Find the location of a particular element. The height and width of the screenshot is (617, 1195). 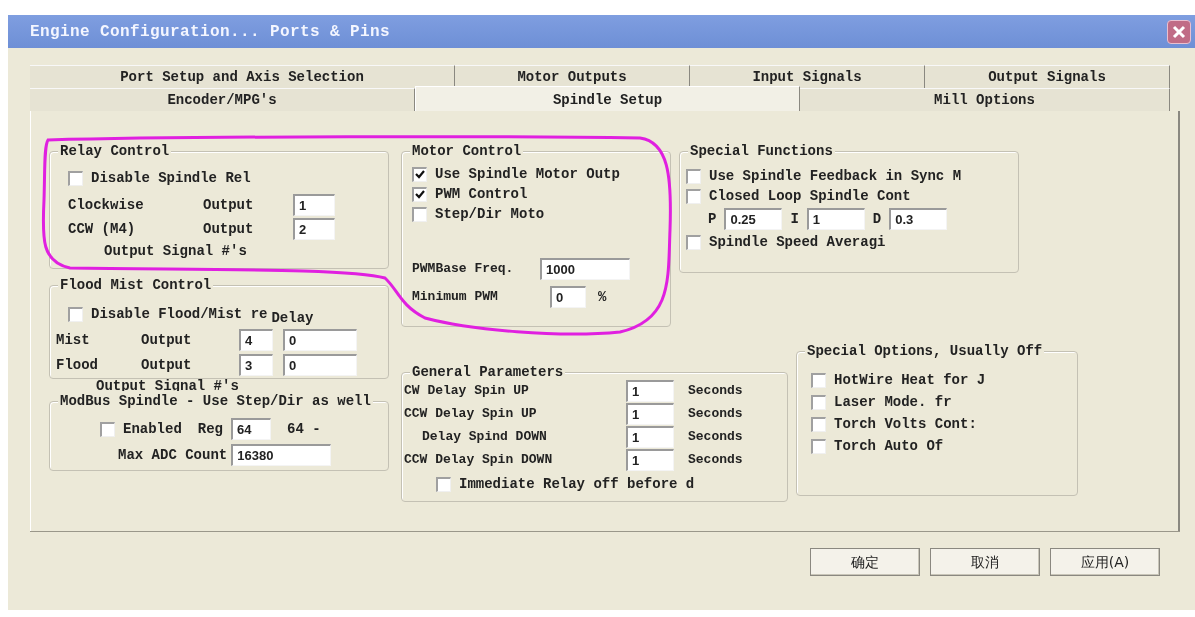

input-field: 2 is located at coordinates (314, 229).